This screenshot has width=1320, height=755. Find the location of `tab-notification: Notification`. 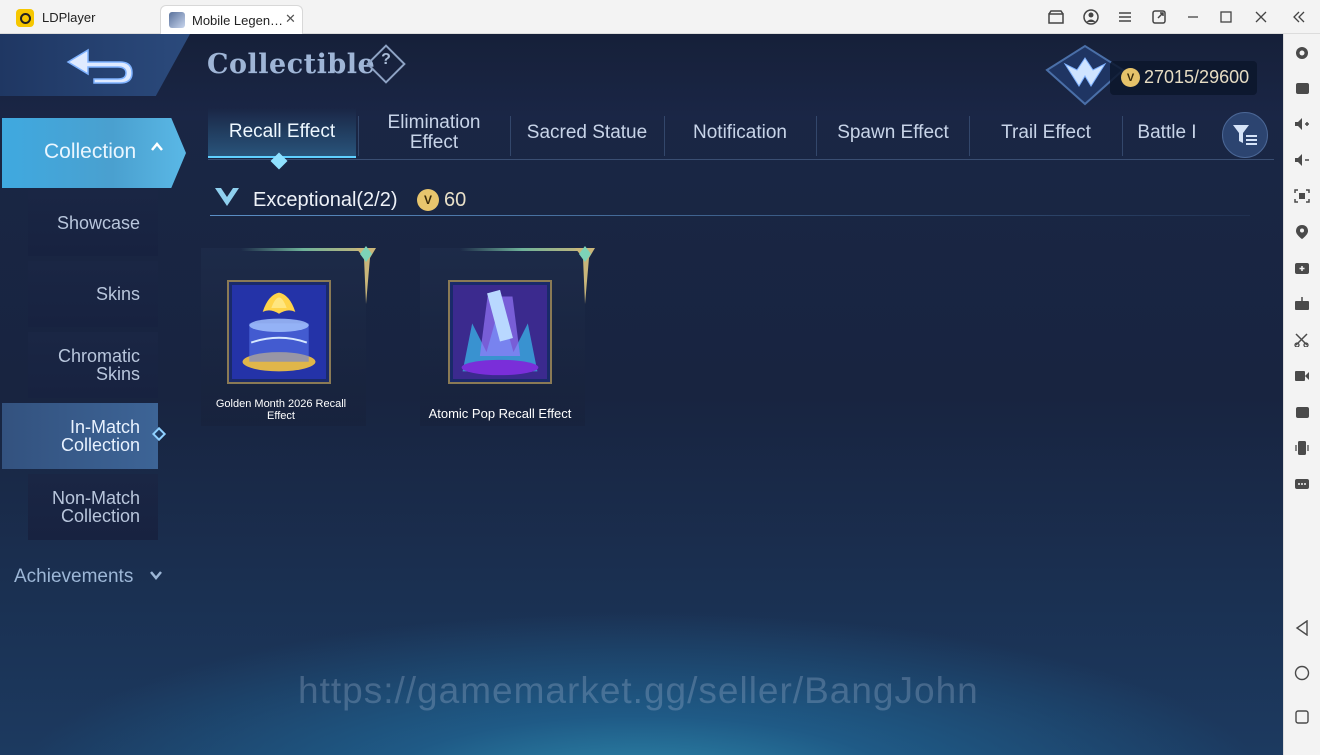

tab-notification: Notification is located at coordinates (740, 133).